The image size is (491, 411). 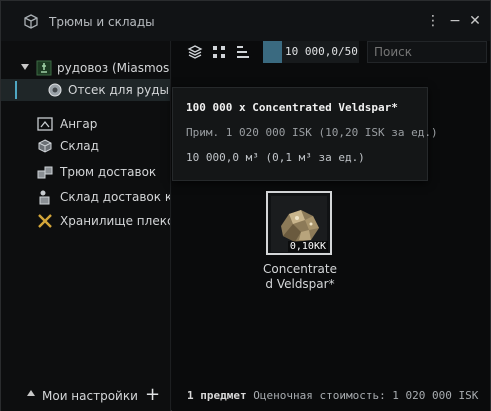 I want to click on my-settings: Мои настройки +, so click(x=85, y=397).